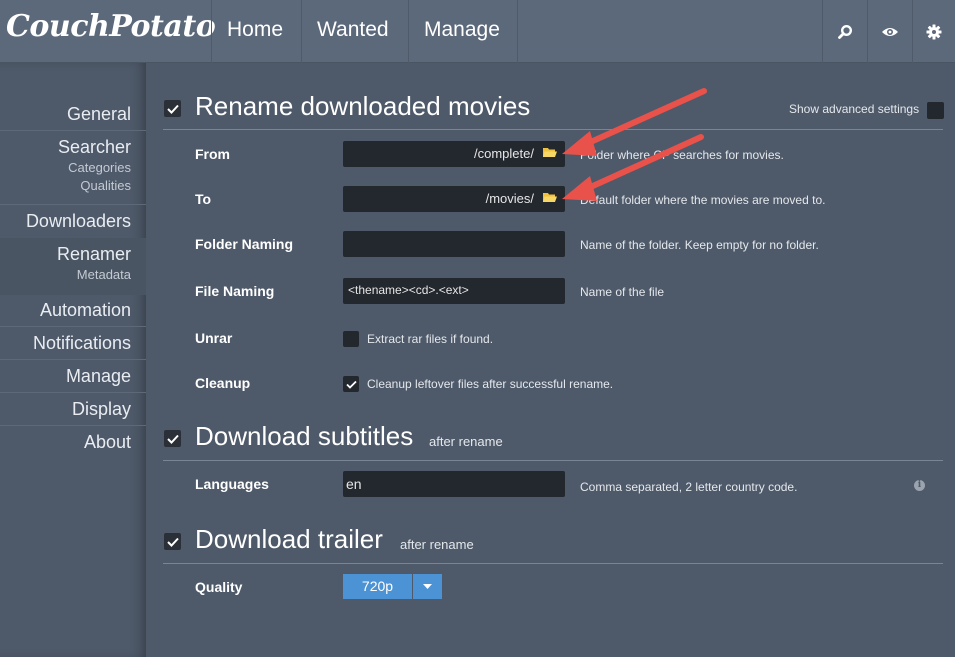 The height and width of the screenshot is (657, 955). I want to click on subtitles-enable-checkbox, so click(172, 438).